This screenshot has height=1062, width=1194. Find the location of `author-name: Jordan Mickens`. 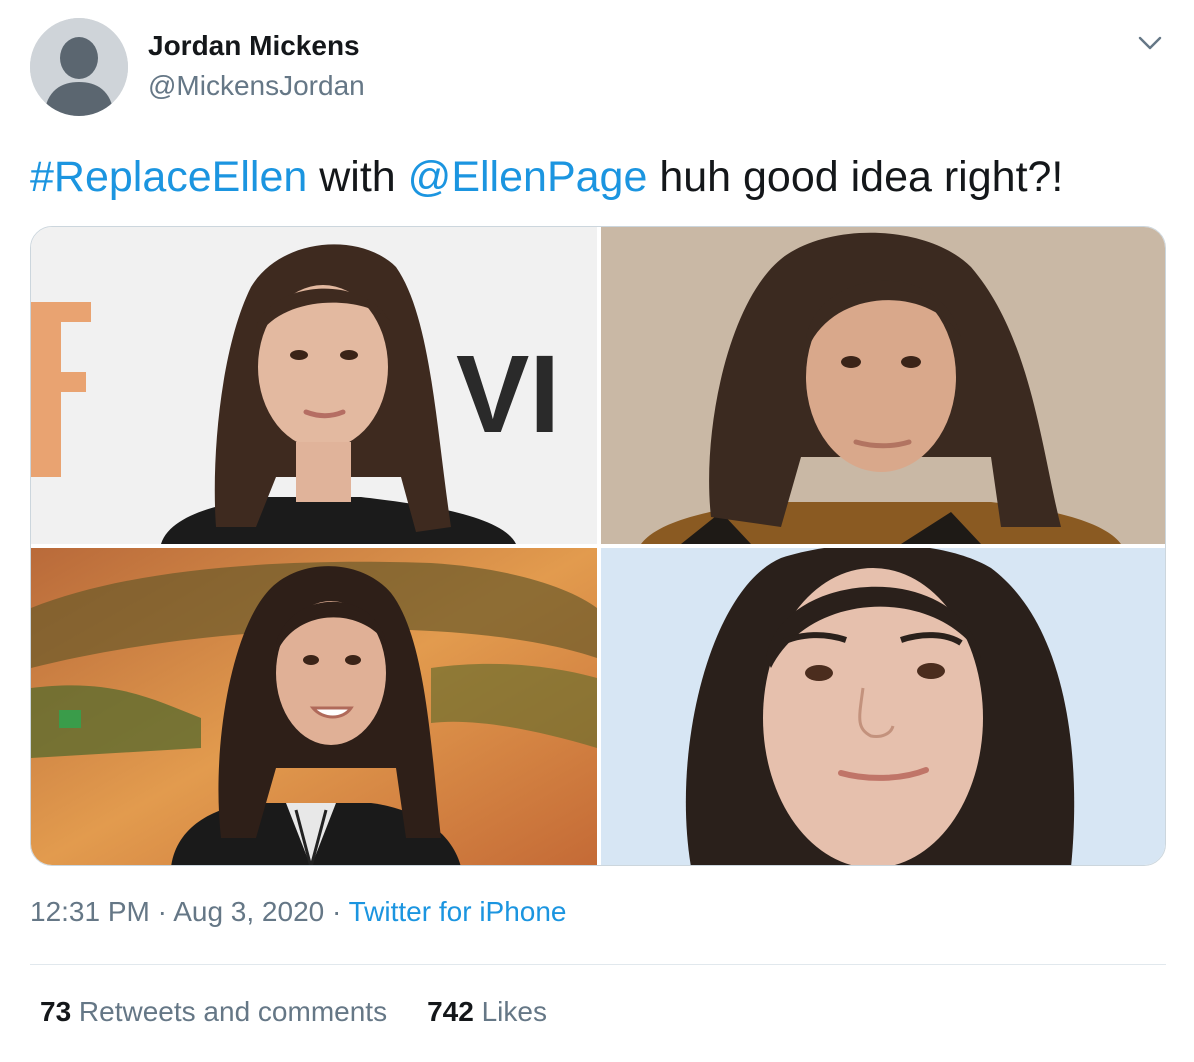

author-name: Jordan Mickens is located at coordinates (254, 46).